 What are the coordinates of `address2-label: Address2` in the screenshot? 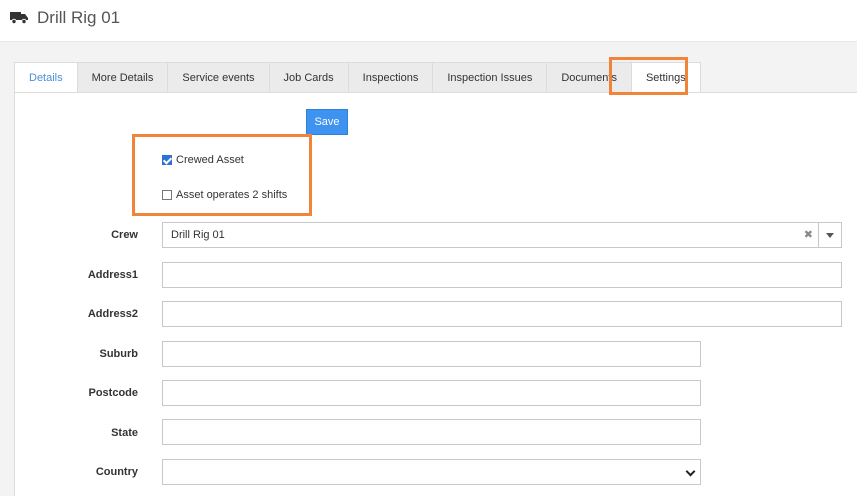 It's located at (112, 314).